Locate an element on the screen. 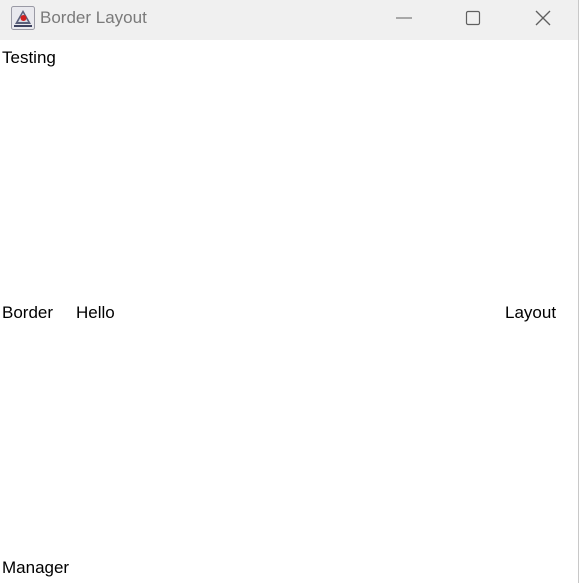 Image resolution: width=579 pixels, height=583 pixels. maximize-button is located at coordinates (473, 20).